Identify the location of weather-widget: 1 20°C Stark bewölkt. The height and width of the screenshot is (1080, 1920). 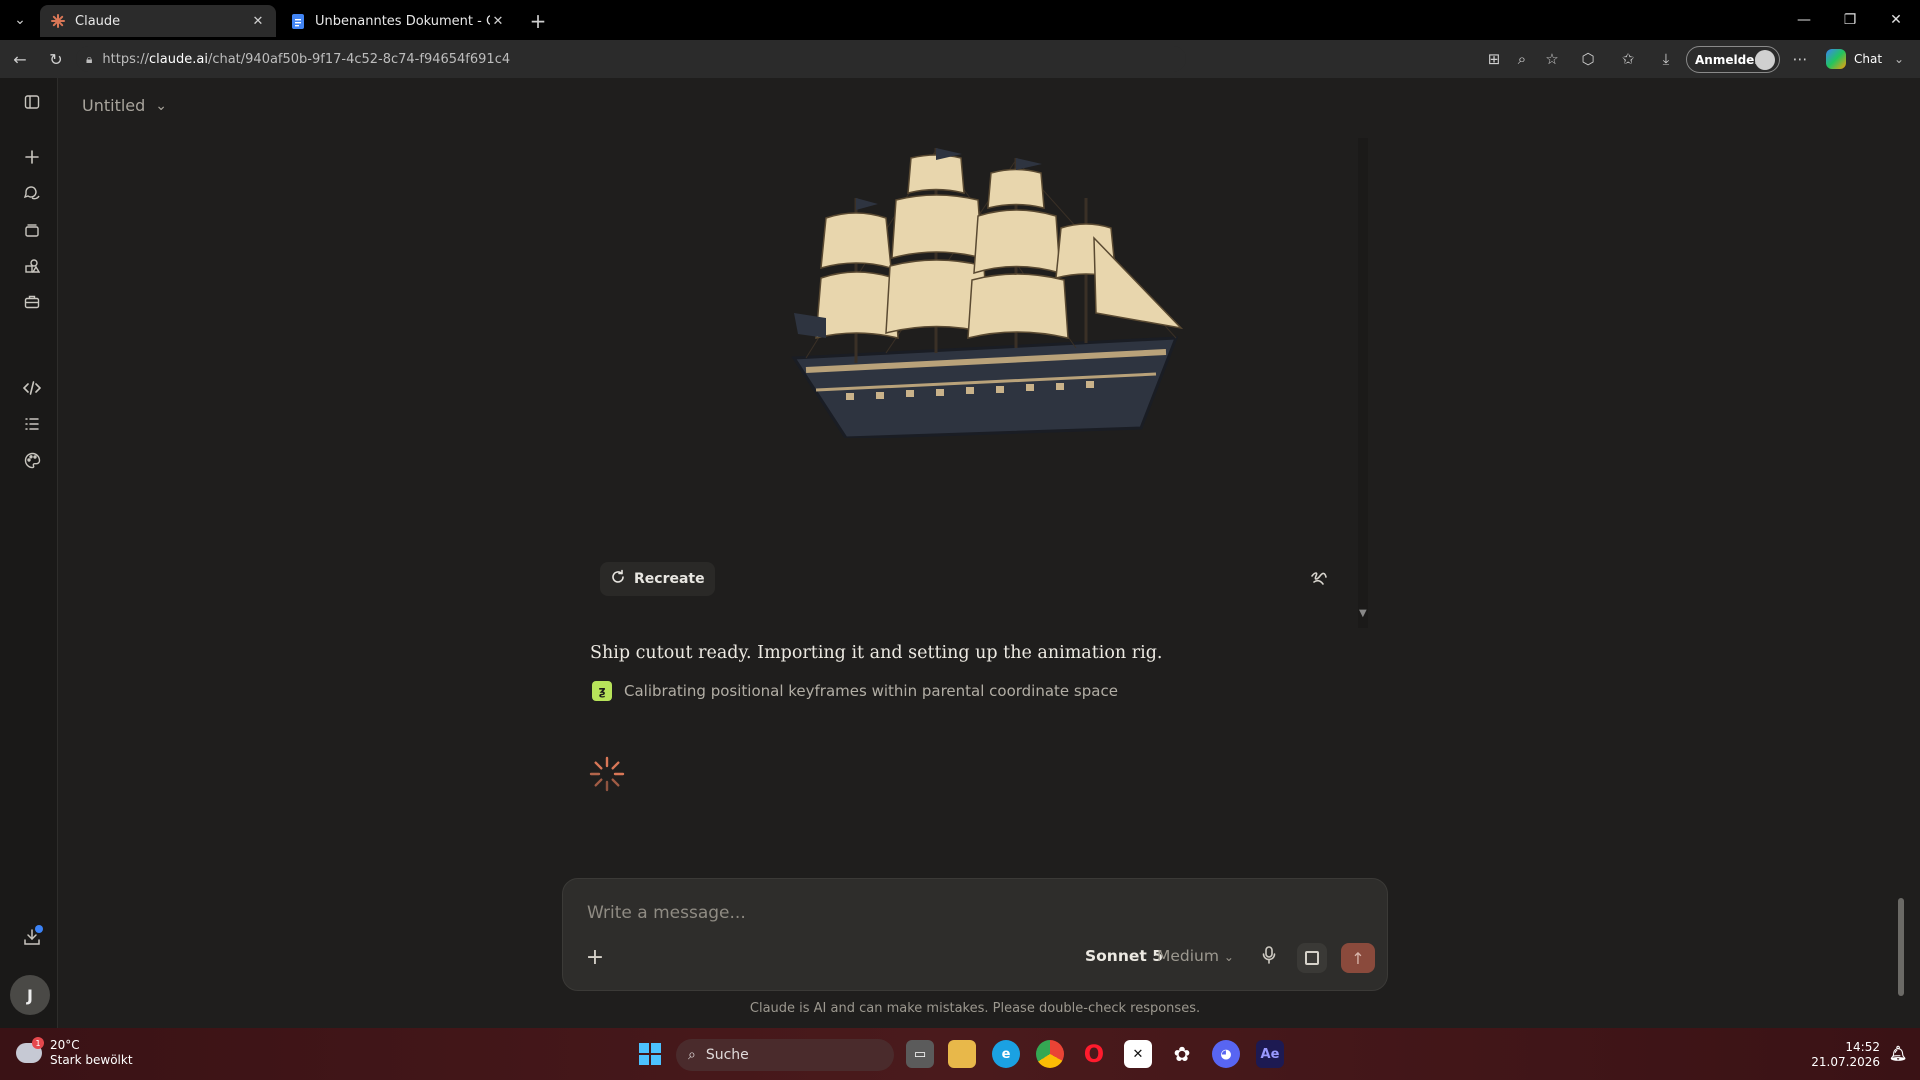
(74, 1052).